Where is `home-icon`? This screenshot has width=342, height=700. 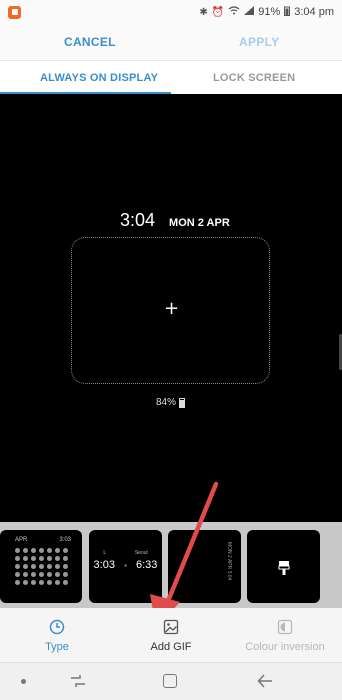 home-icon is located at coordinates (170, 681).